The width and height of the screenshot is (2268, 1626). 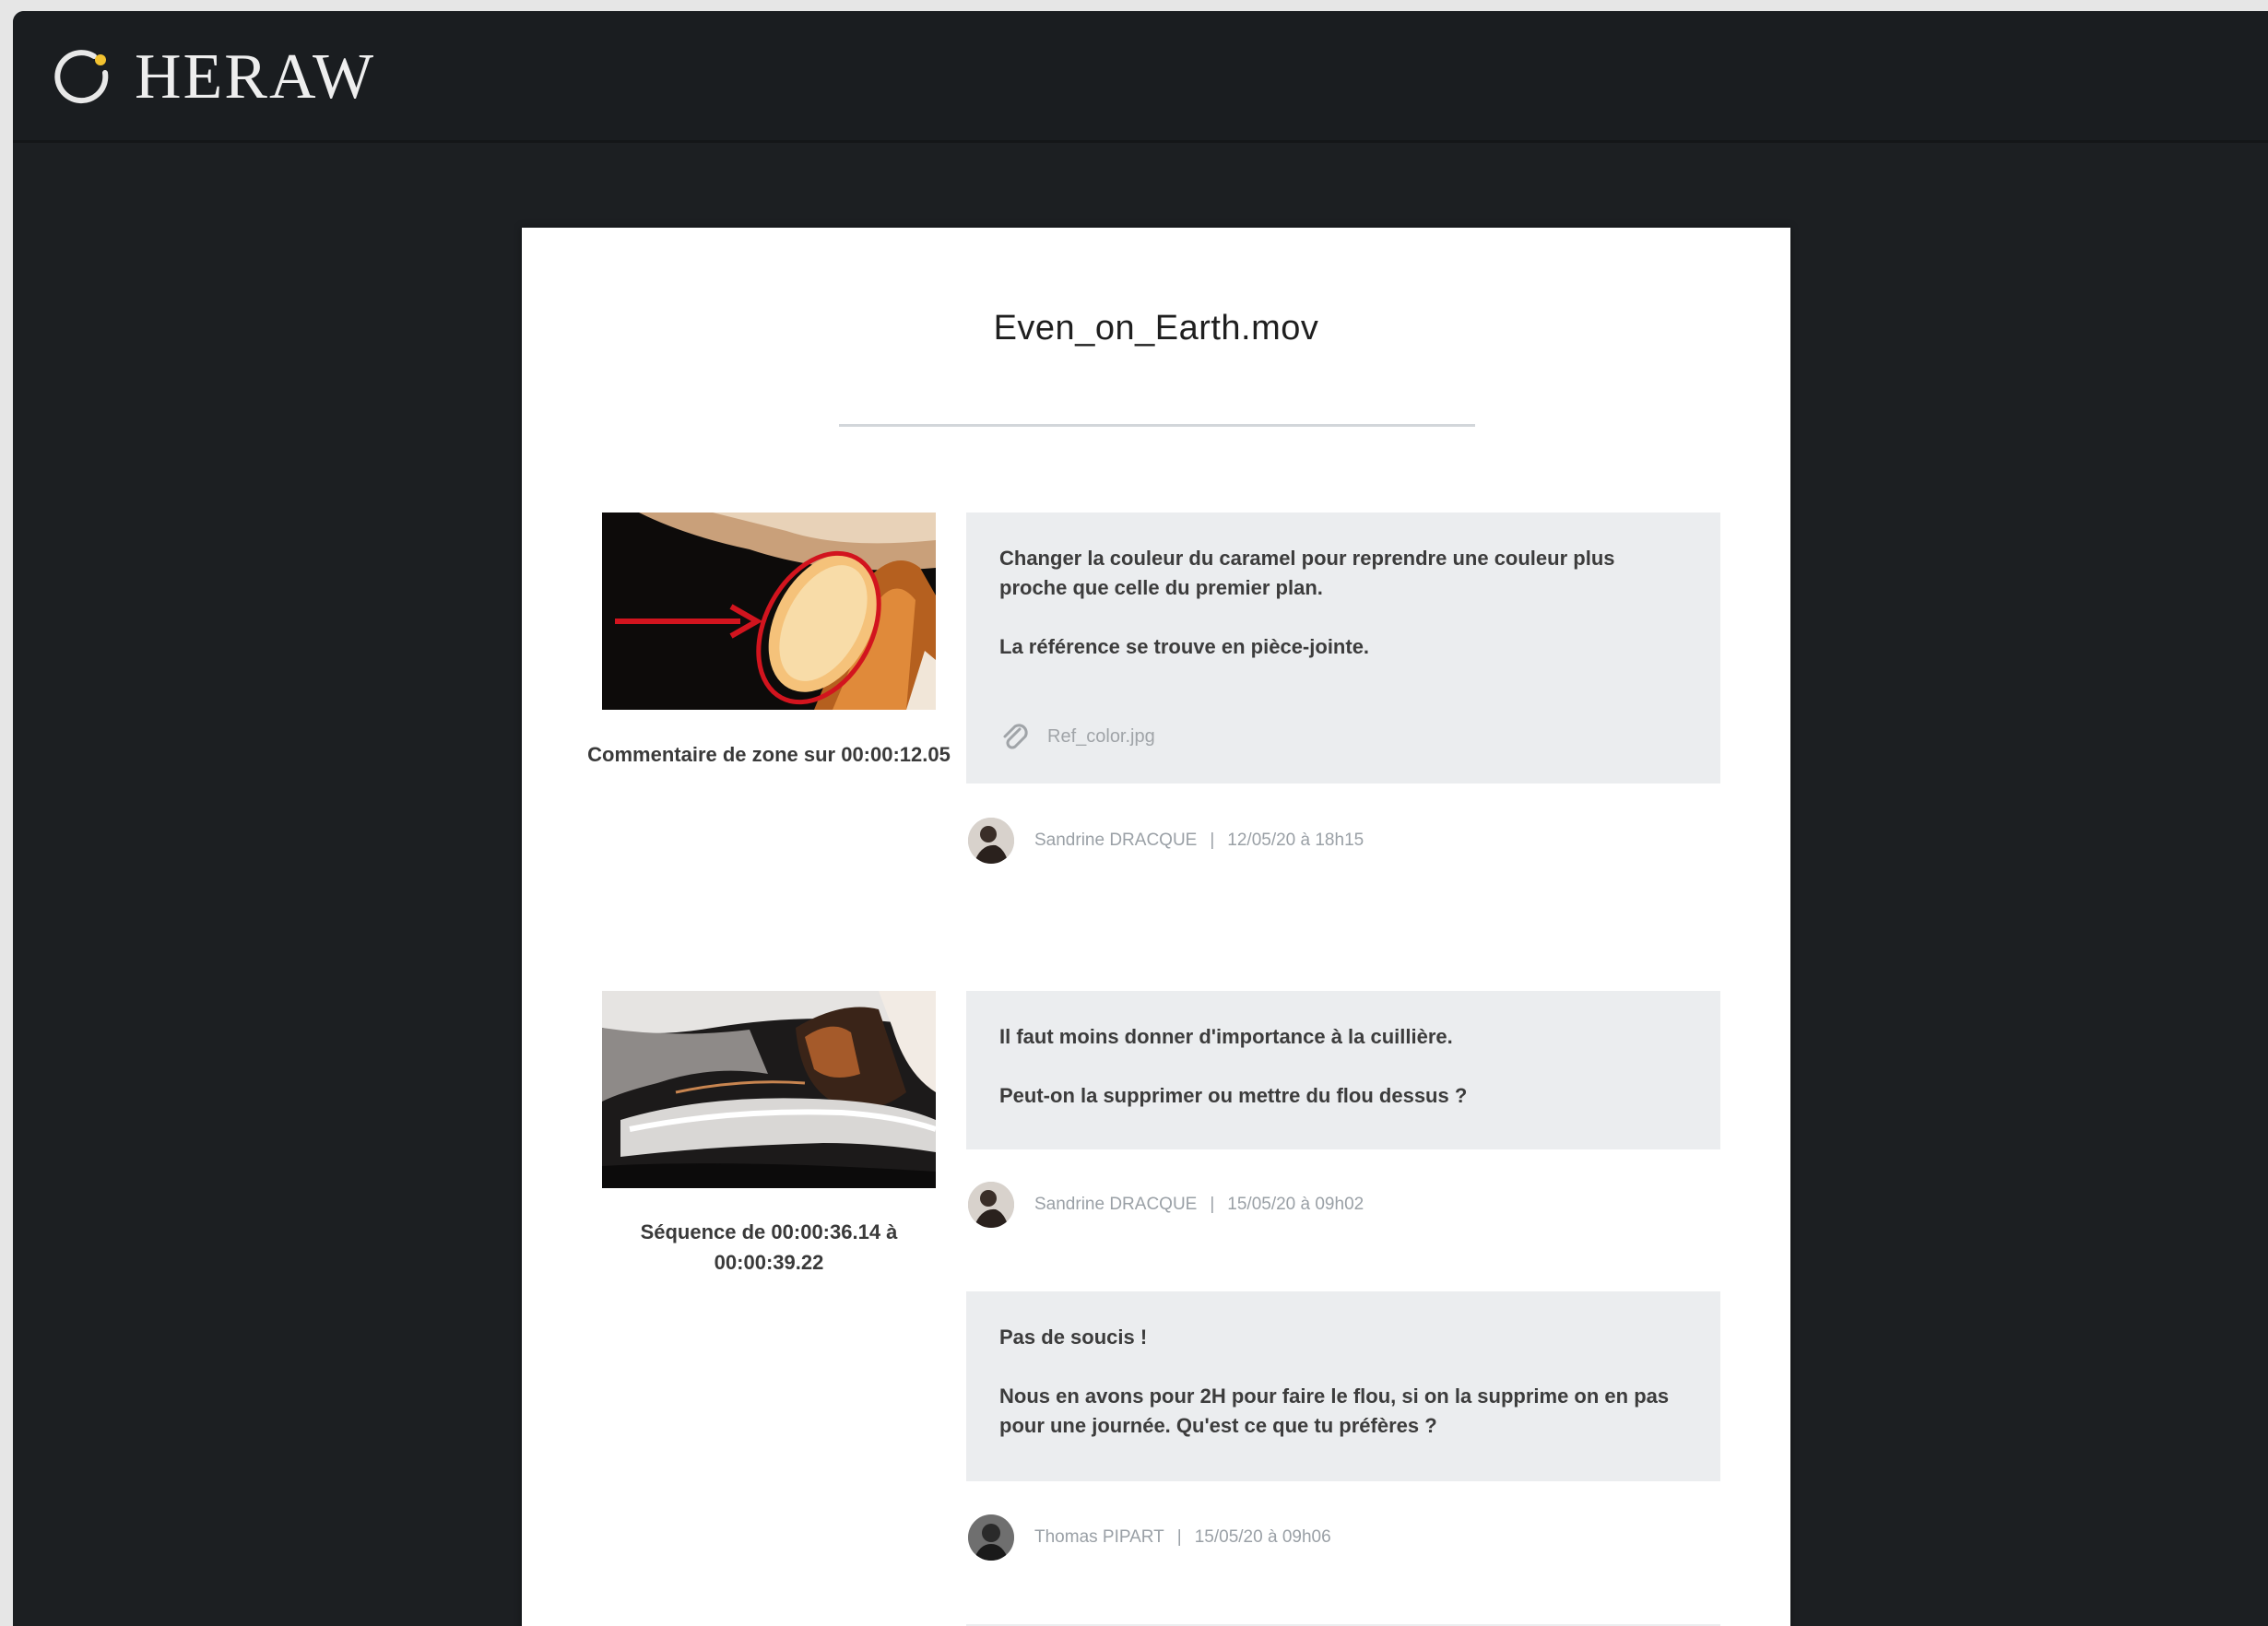 I want to click on comment-text: Pas de soucis !, so click(x=1073, y=1337).